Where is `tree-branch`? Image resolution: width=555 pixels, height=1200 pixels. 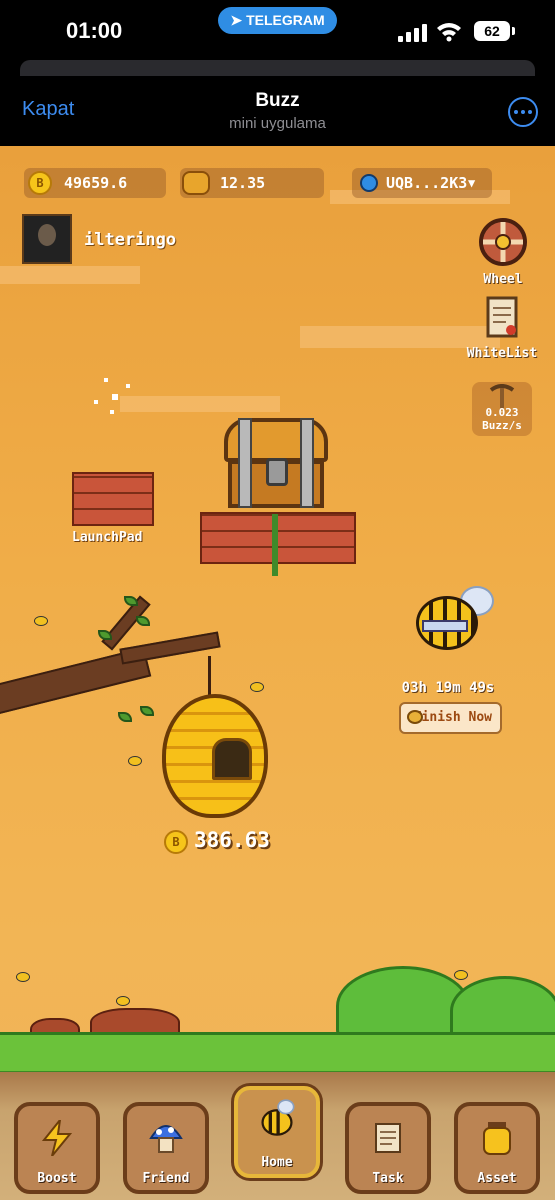 tree-branch is located at coordinates (170, 648).